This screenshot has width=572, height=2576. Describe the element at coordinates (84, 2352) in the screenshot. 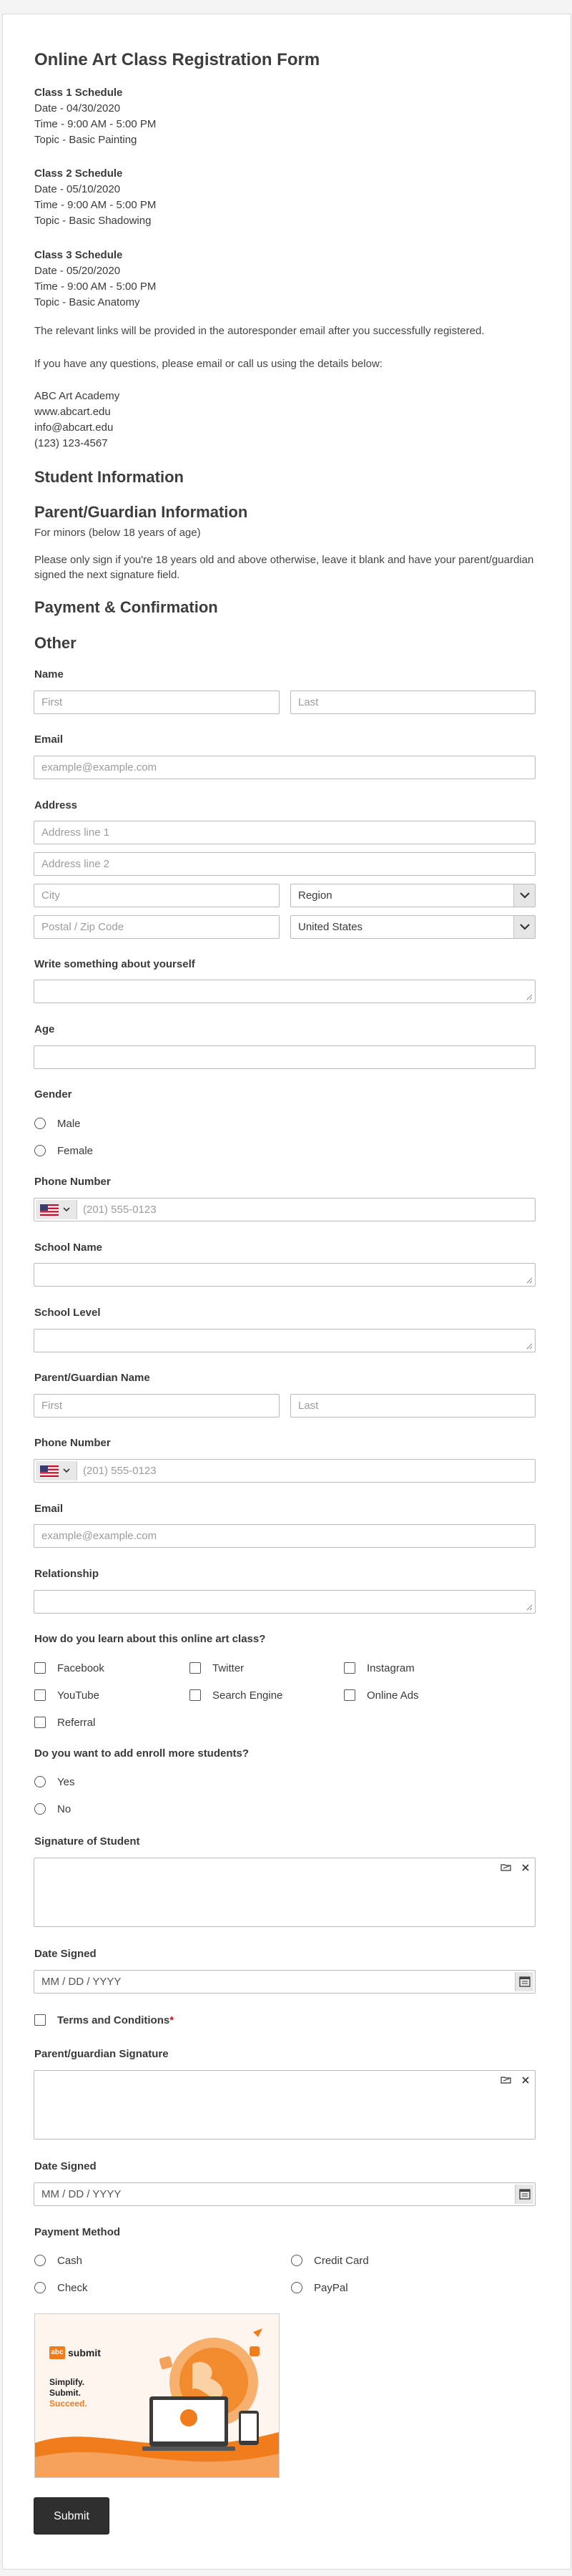

I see `brand-name: submit` at that location.